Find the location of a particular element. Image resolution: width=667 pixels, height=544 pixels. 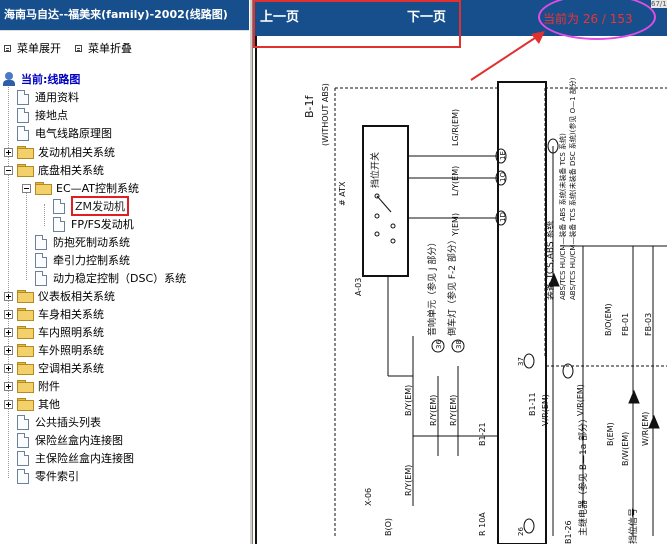

tree-item-abs: 防抱死制动系统 is located at coordinates (82, 242).